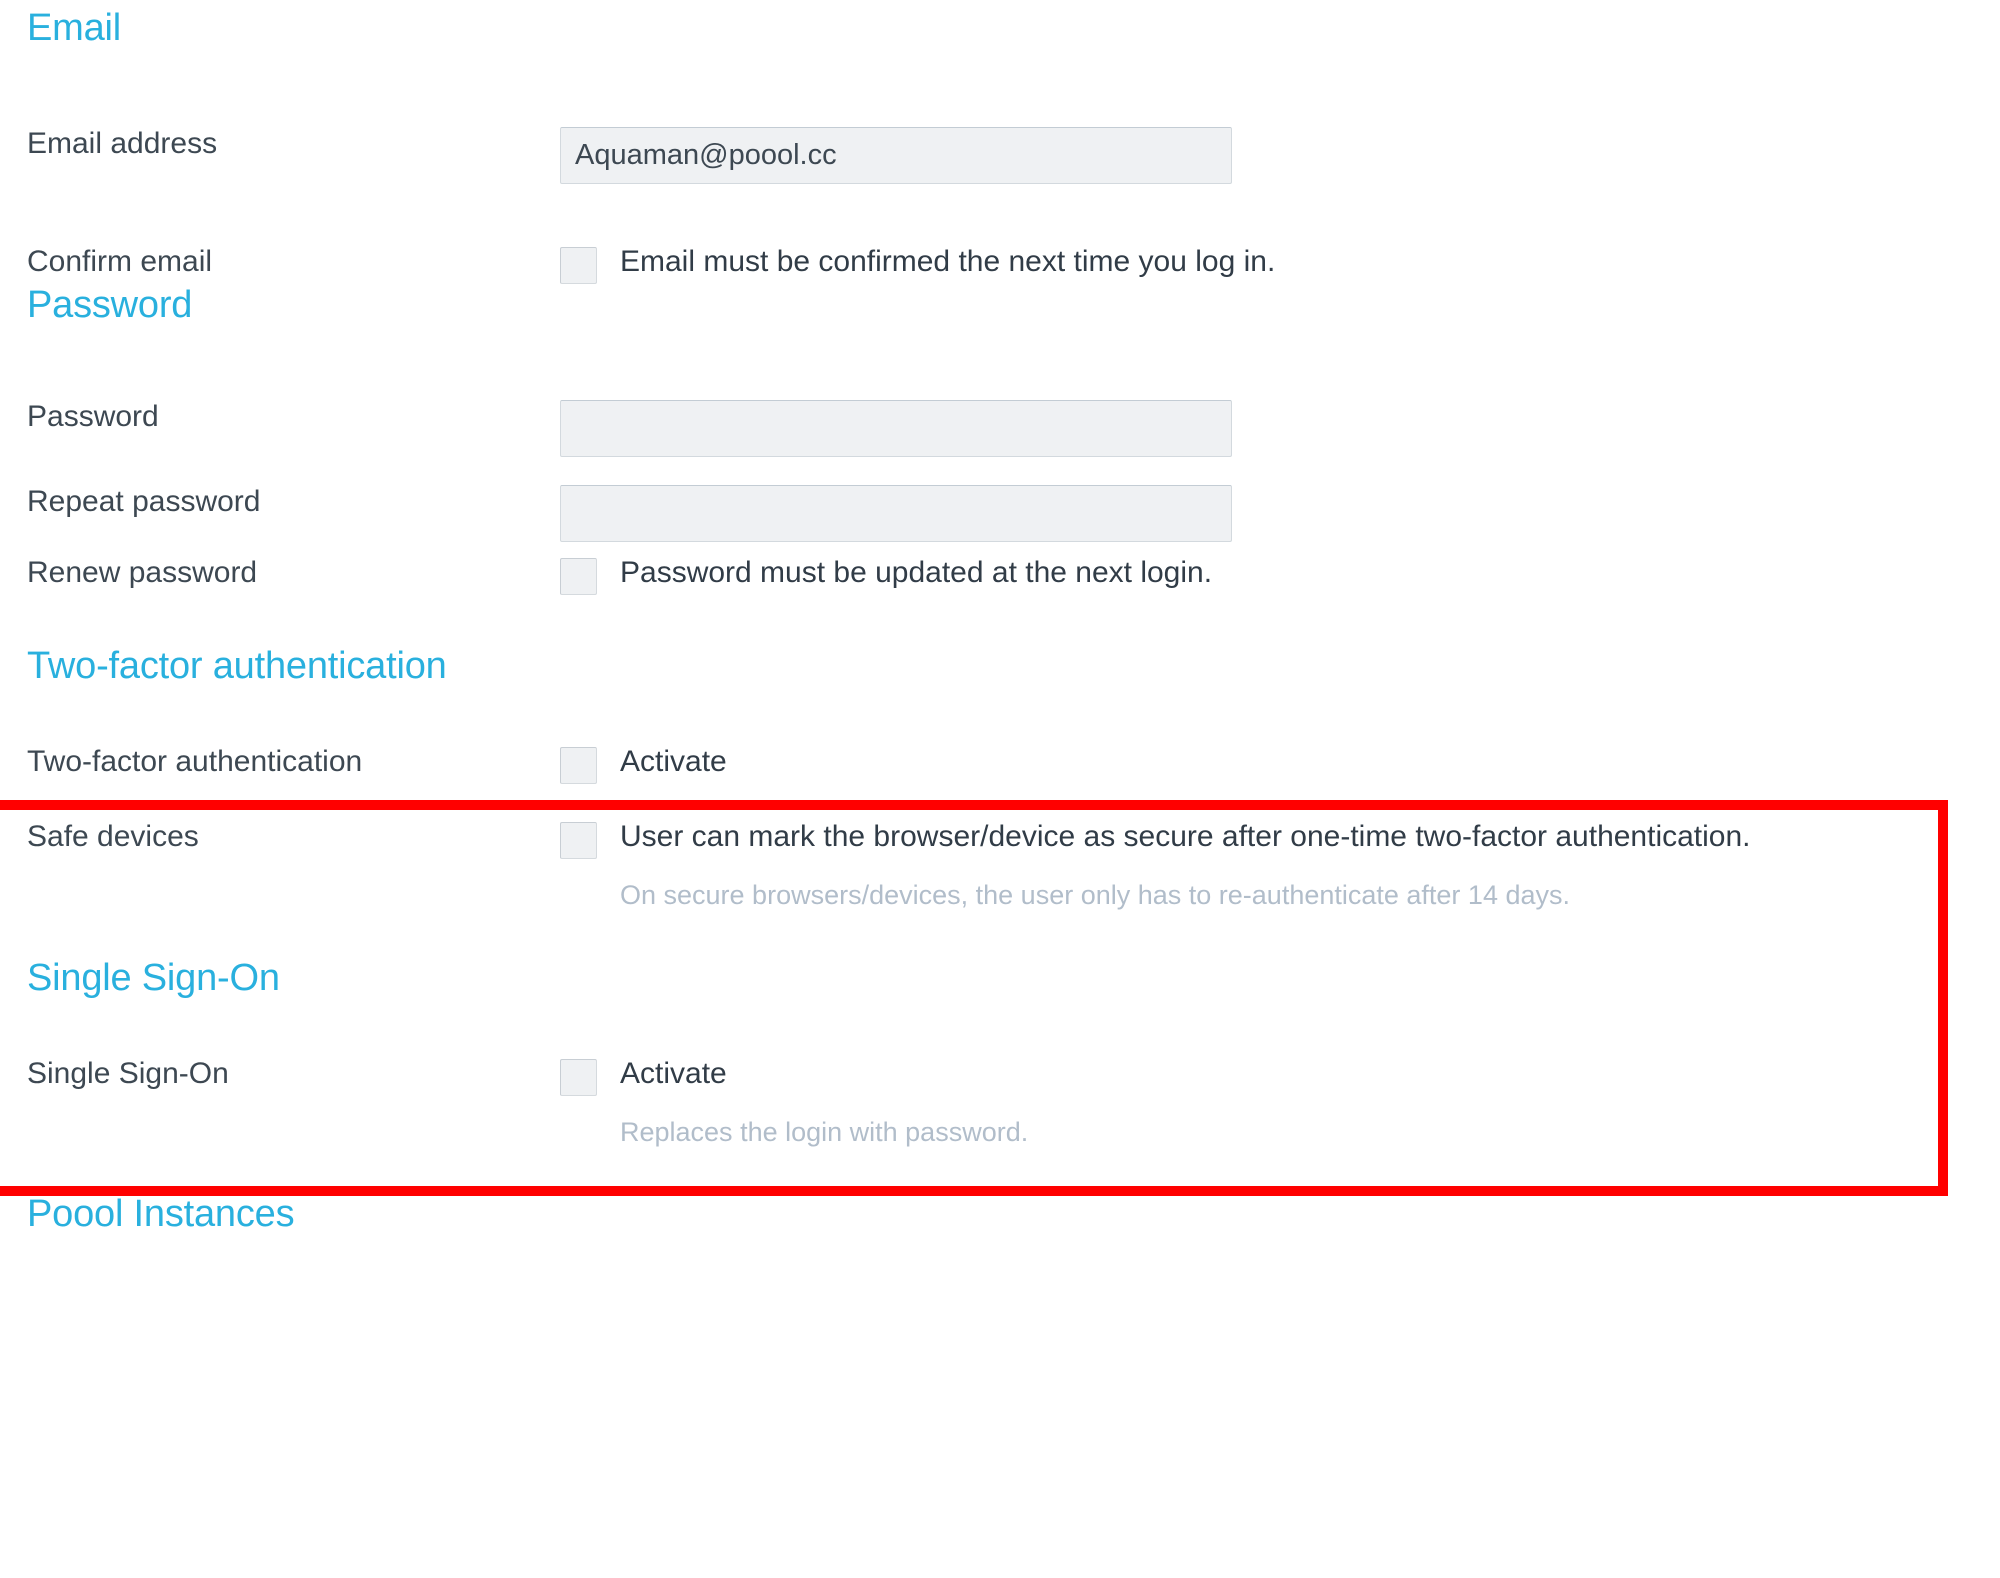  What do you see at coordinates (110, 305) in the screenshot?
I see `section-heading-password: Password` at bounding box center [110, 305].